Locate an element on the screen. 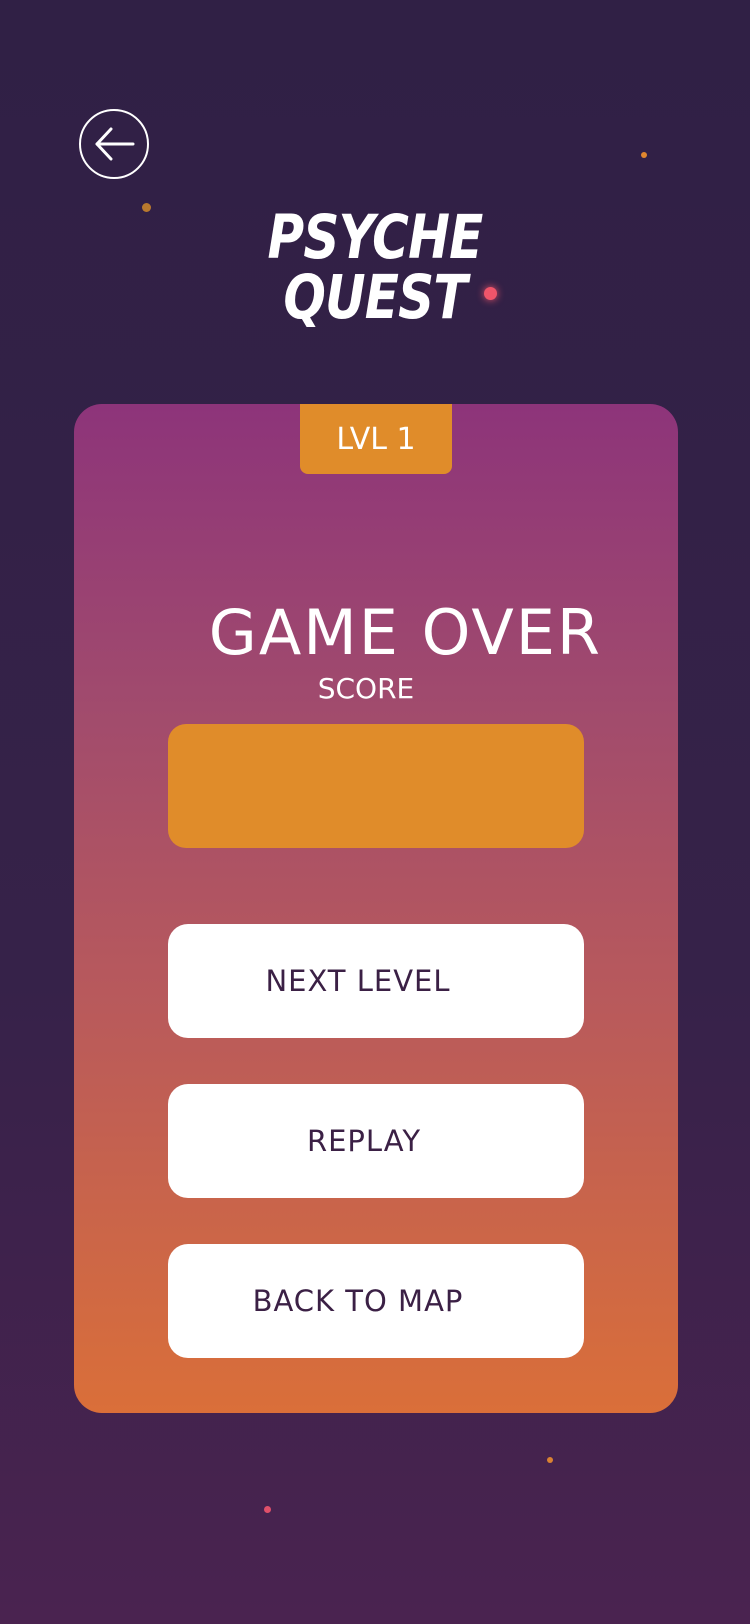  level-badge: LVL 1 is located at coordinates (376, 439).